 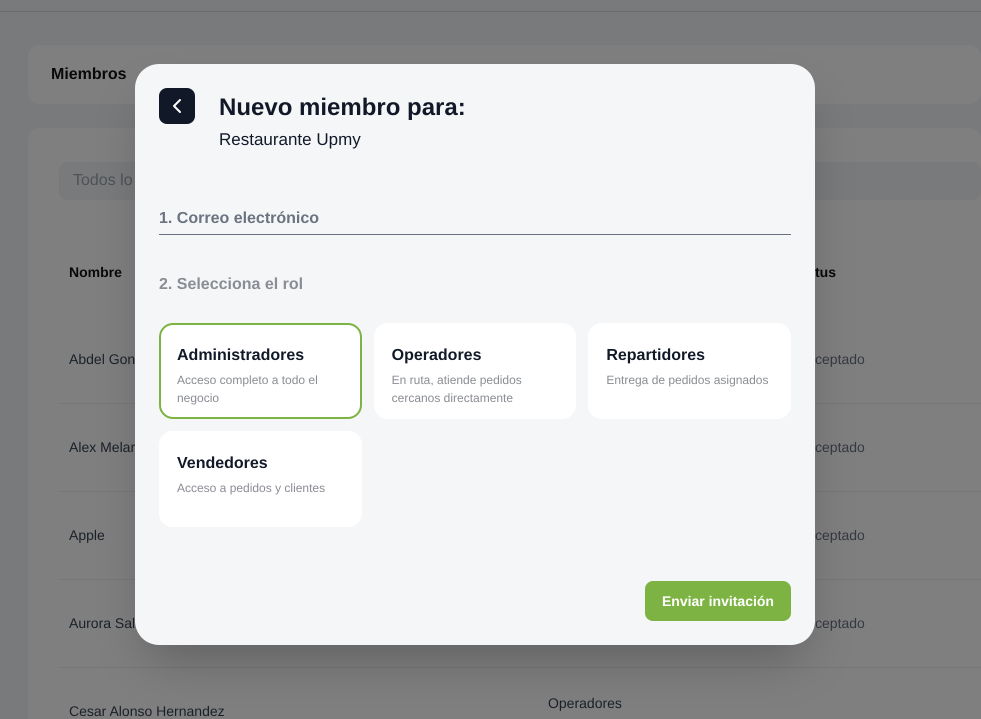 I want to click on member-name: Alex Melar, so click(x=102, y=447).